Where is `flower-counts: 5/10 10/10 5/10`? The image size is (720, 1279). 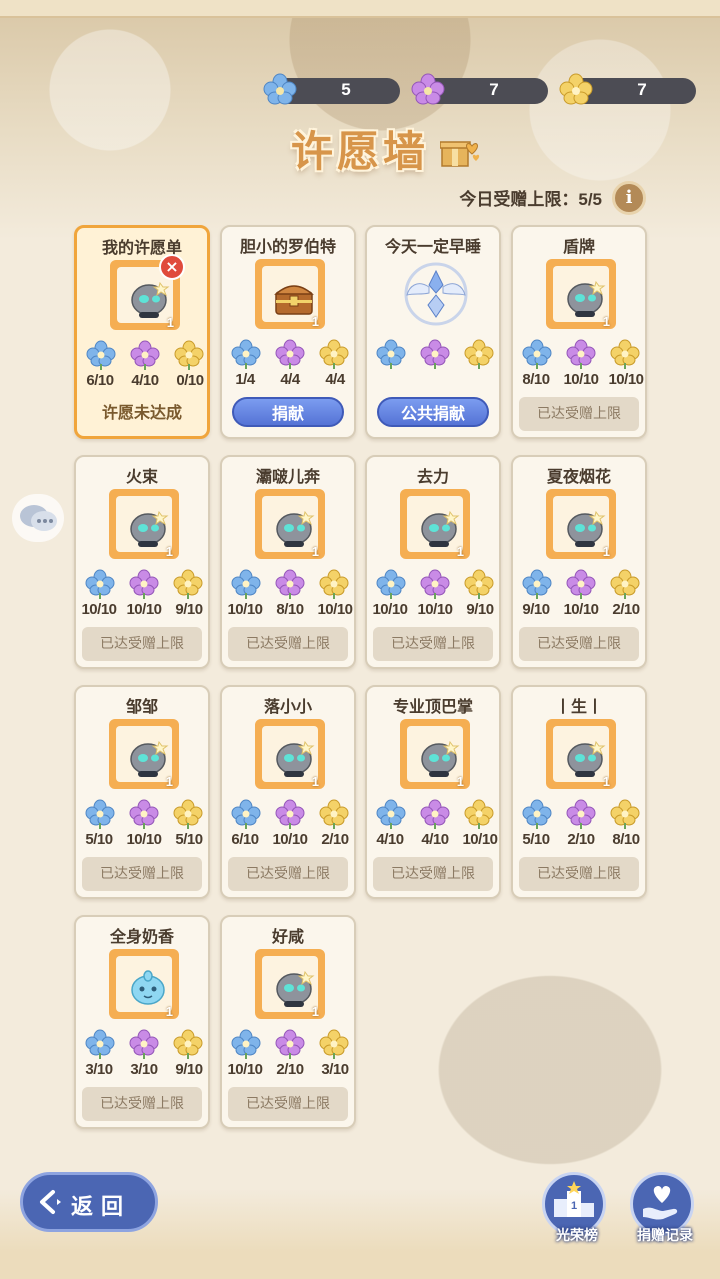 flower-counts: 5/10 10/10 5/10 is located at coordinates (142, 841).